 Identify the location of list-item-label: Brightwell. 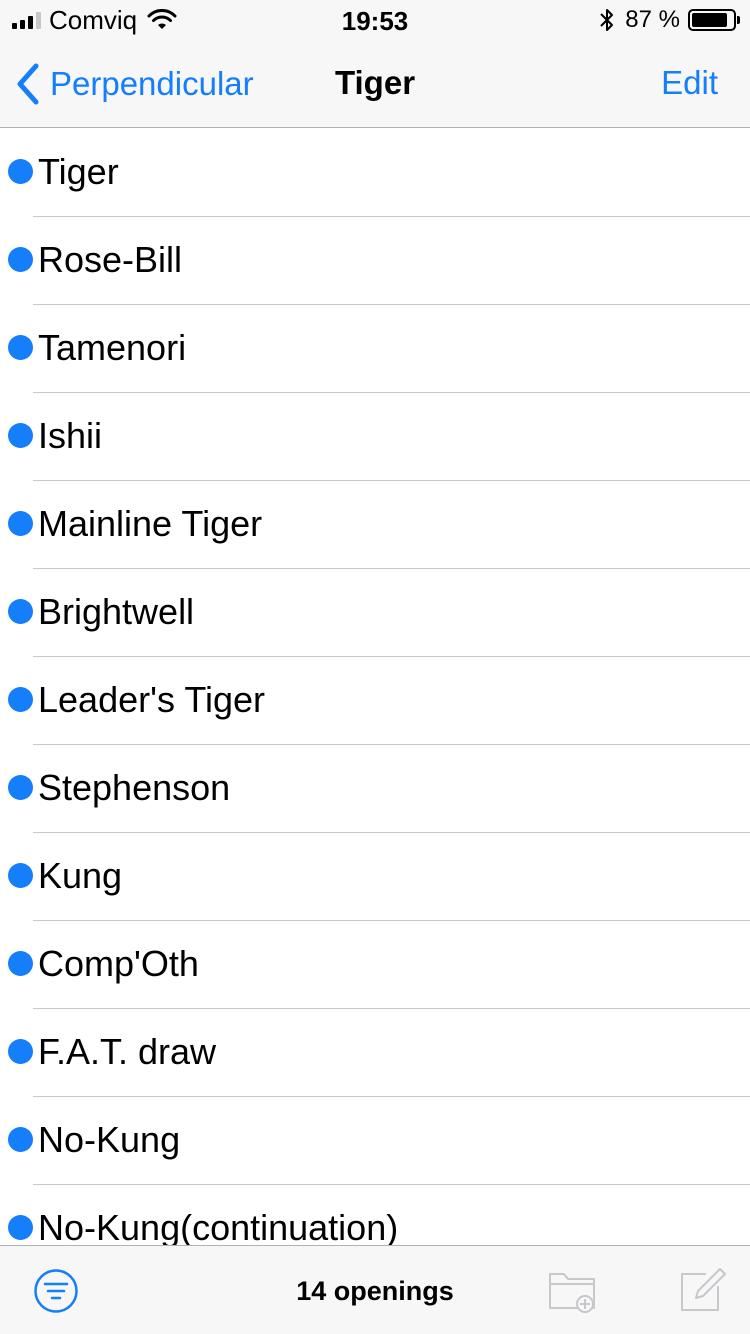
(116, 611).